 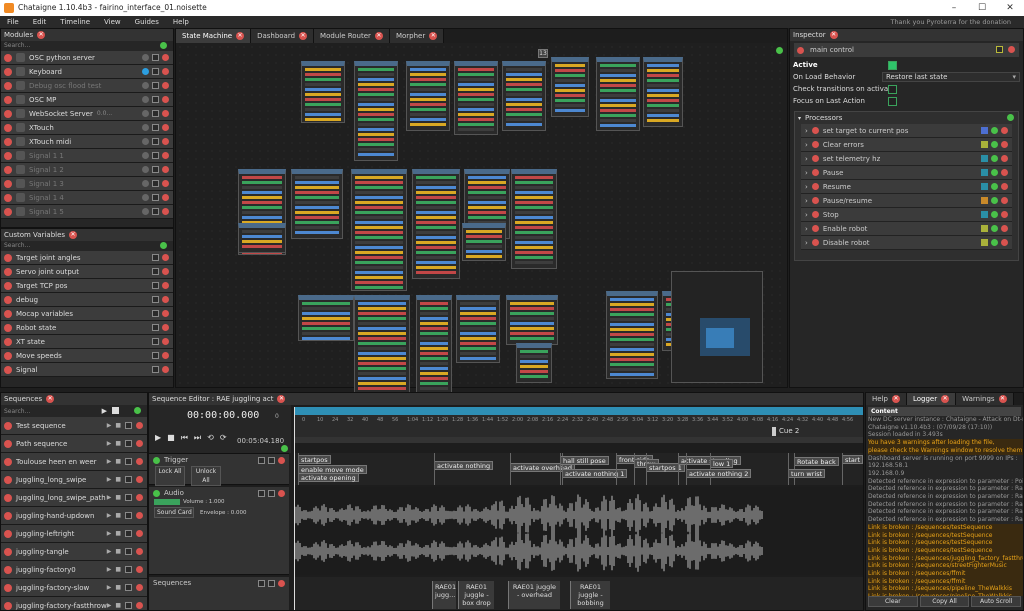 I want to click on tab-state-machine: State Machine ✕, so click(x=214, y=36).